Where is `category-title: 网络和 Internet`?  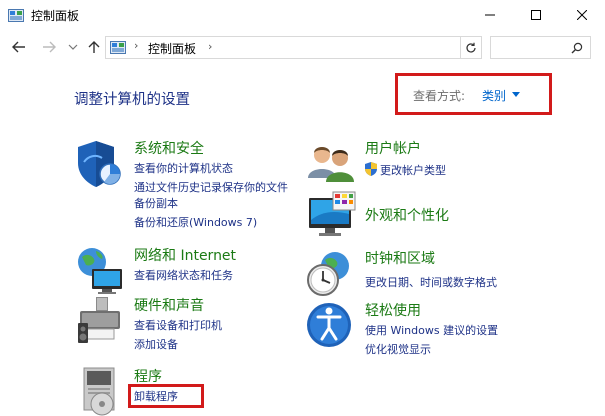 category-title: 网络和 Internet is located at coordinates (185, 255).